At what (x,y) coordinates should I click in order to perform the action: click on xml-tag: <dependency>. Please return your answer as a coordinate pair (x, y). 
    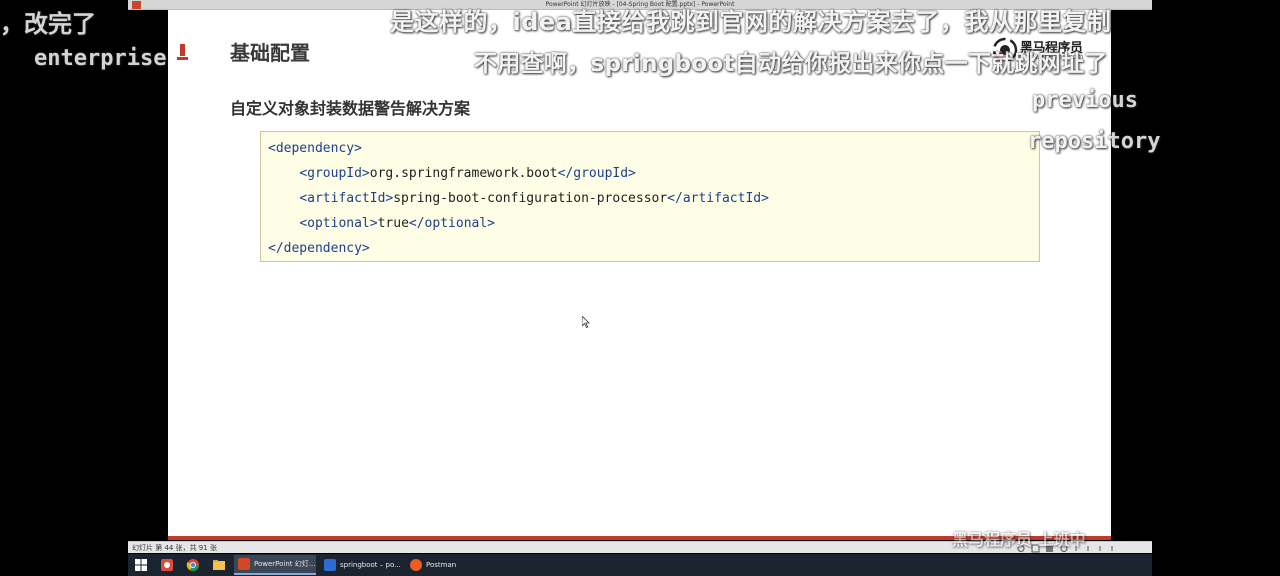
    Looking at the image, I should click on (315, 148).